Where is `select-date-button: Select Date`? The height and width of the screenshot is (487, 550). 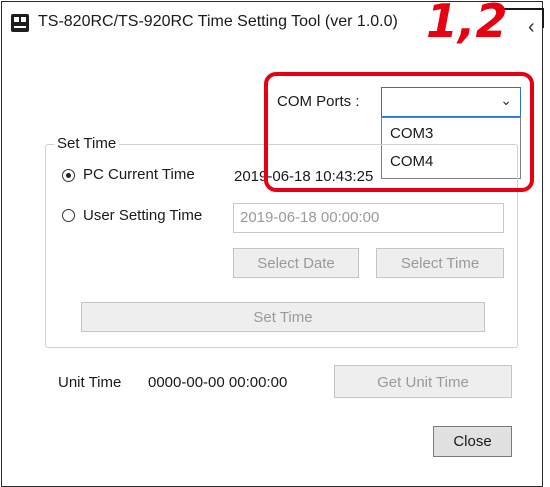 select-date-button: Select Date is located at coordinates (296, 263).